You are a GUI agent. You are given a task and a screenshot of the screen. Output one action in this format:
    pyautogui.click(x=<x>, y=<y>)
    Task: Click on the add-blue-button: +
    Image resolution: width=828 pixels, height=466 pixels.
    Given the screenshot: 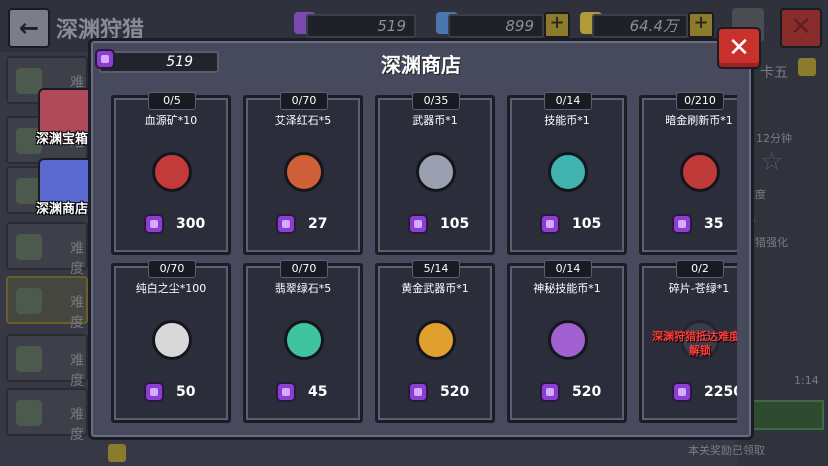 What is the action you would take?
    pyautogui.click(x=557, y=25)
    